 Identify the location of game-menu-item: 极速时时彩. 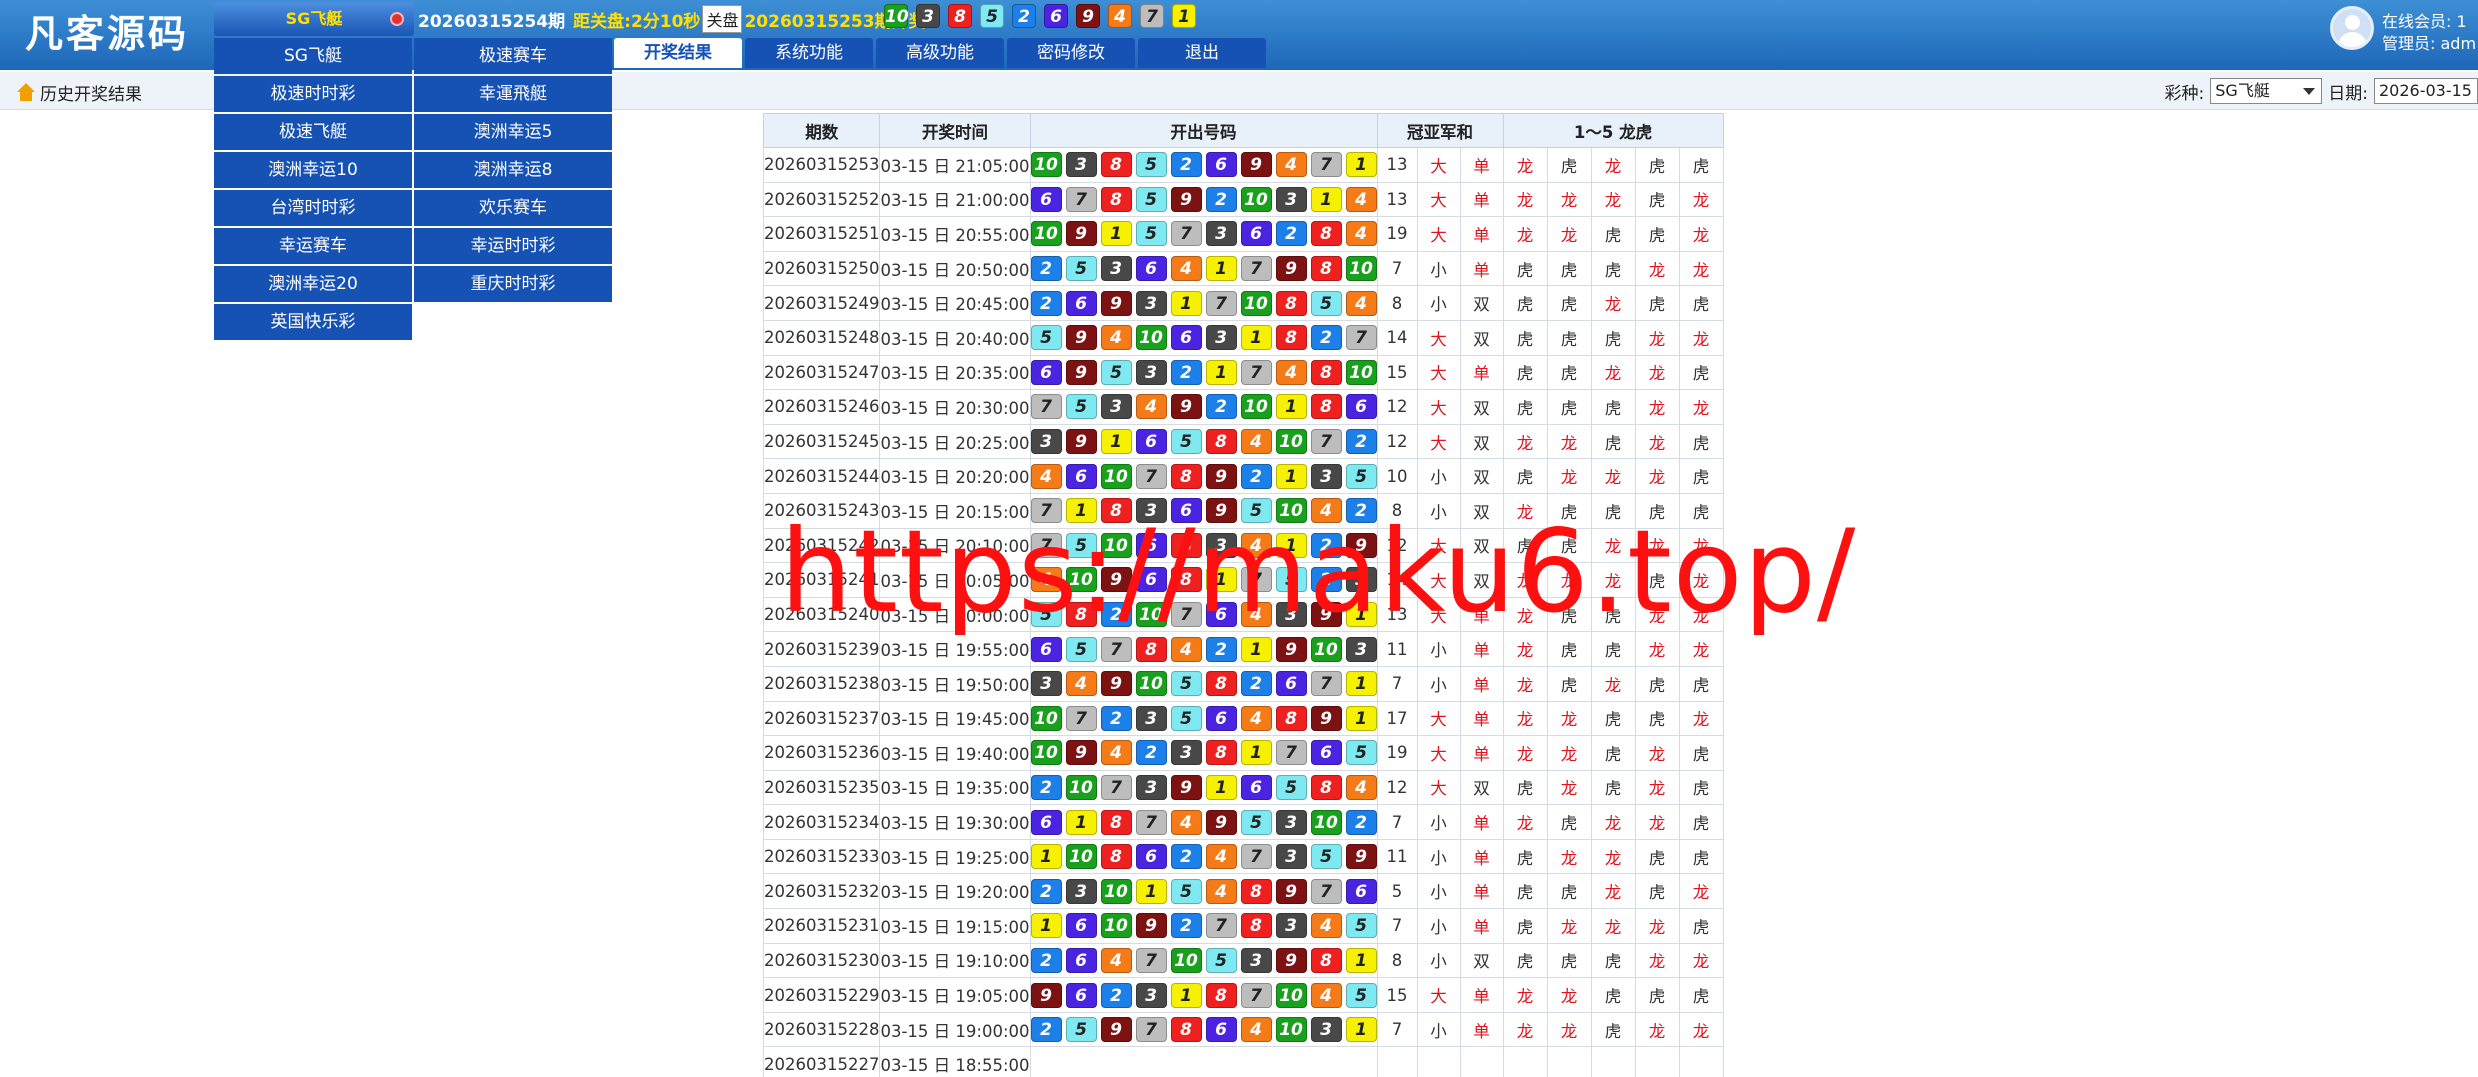
(313, 94).